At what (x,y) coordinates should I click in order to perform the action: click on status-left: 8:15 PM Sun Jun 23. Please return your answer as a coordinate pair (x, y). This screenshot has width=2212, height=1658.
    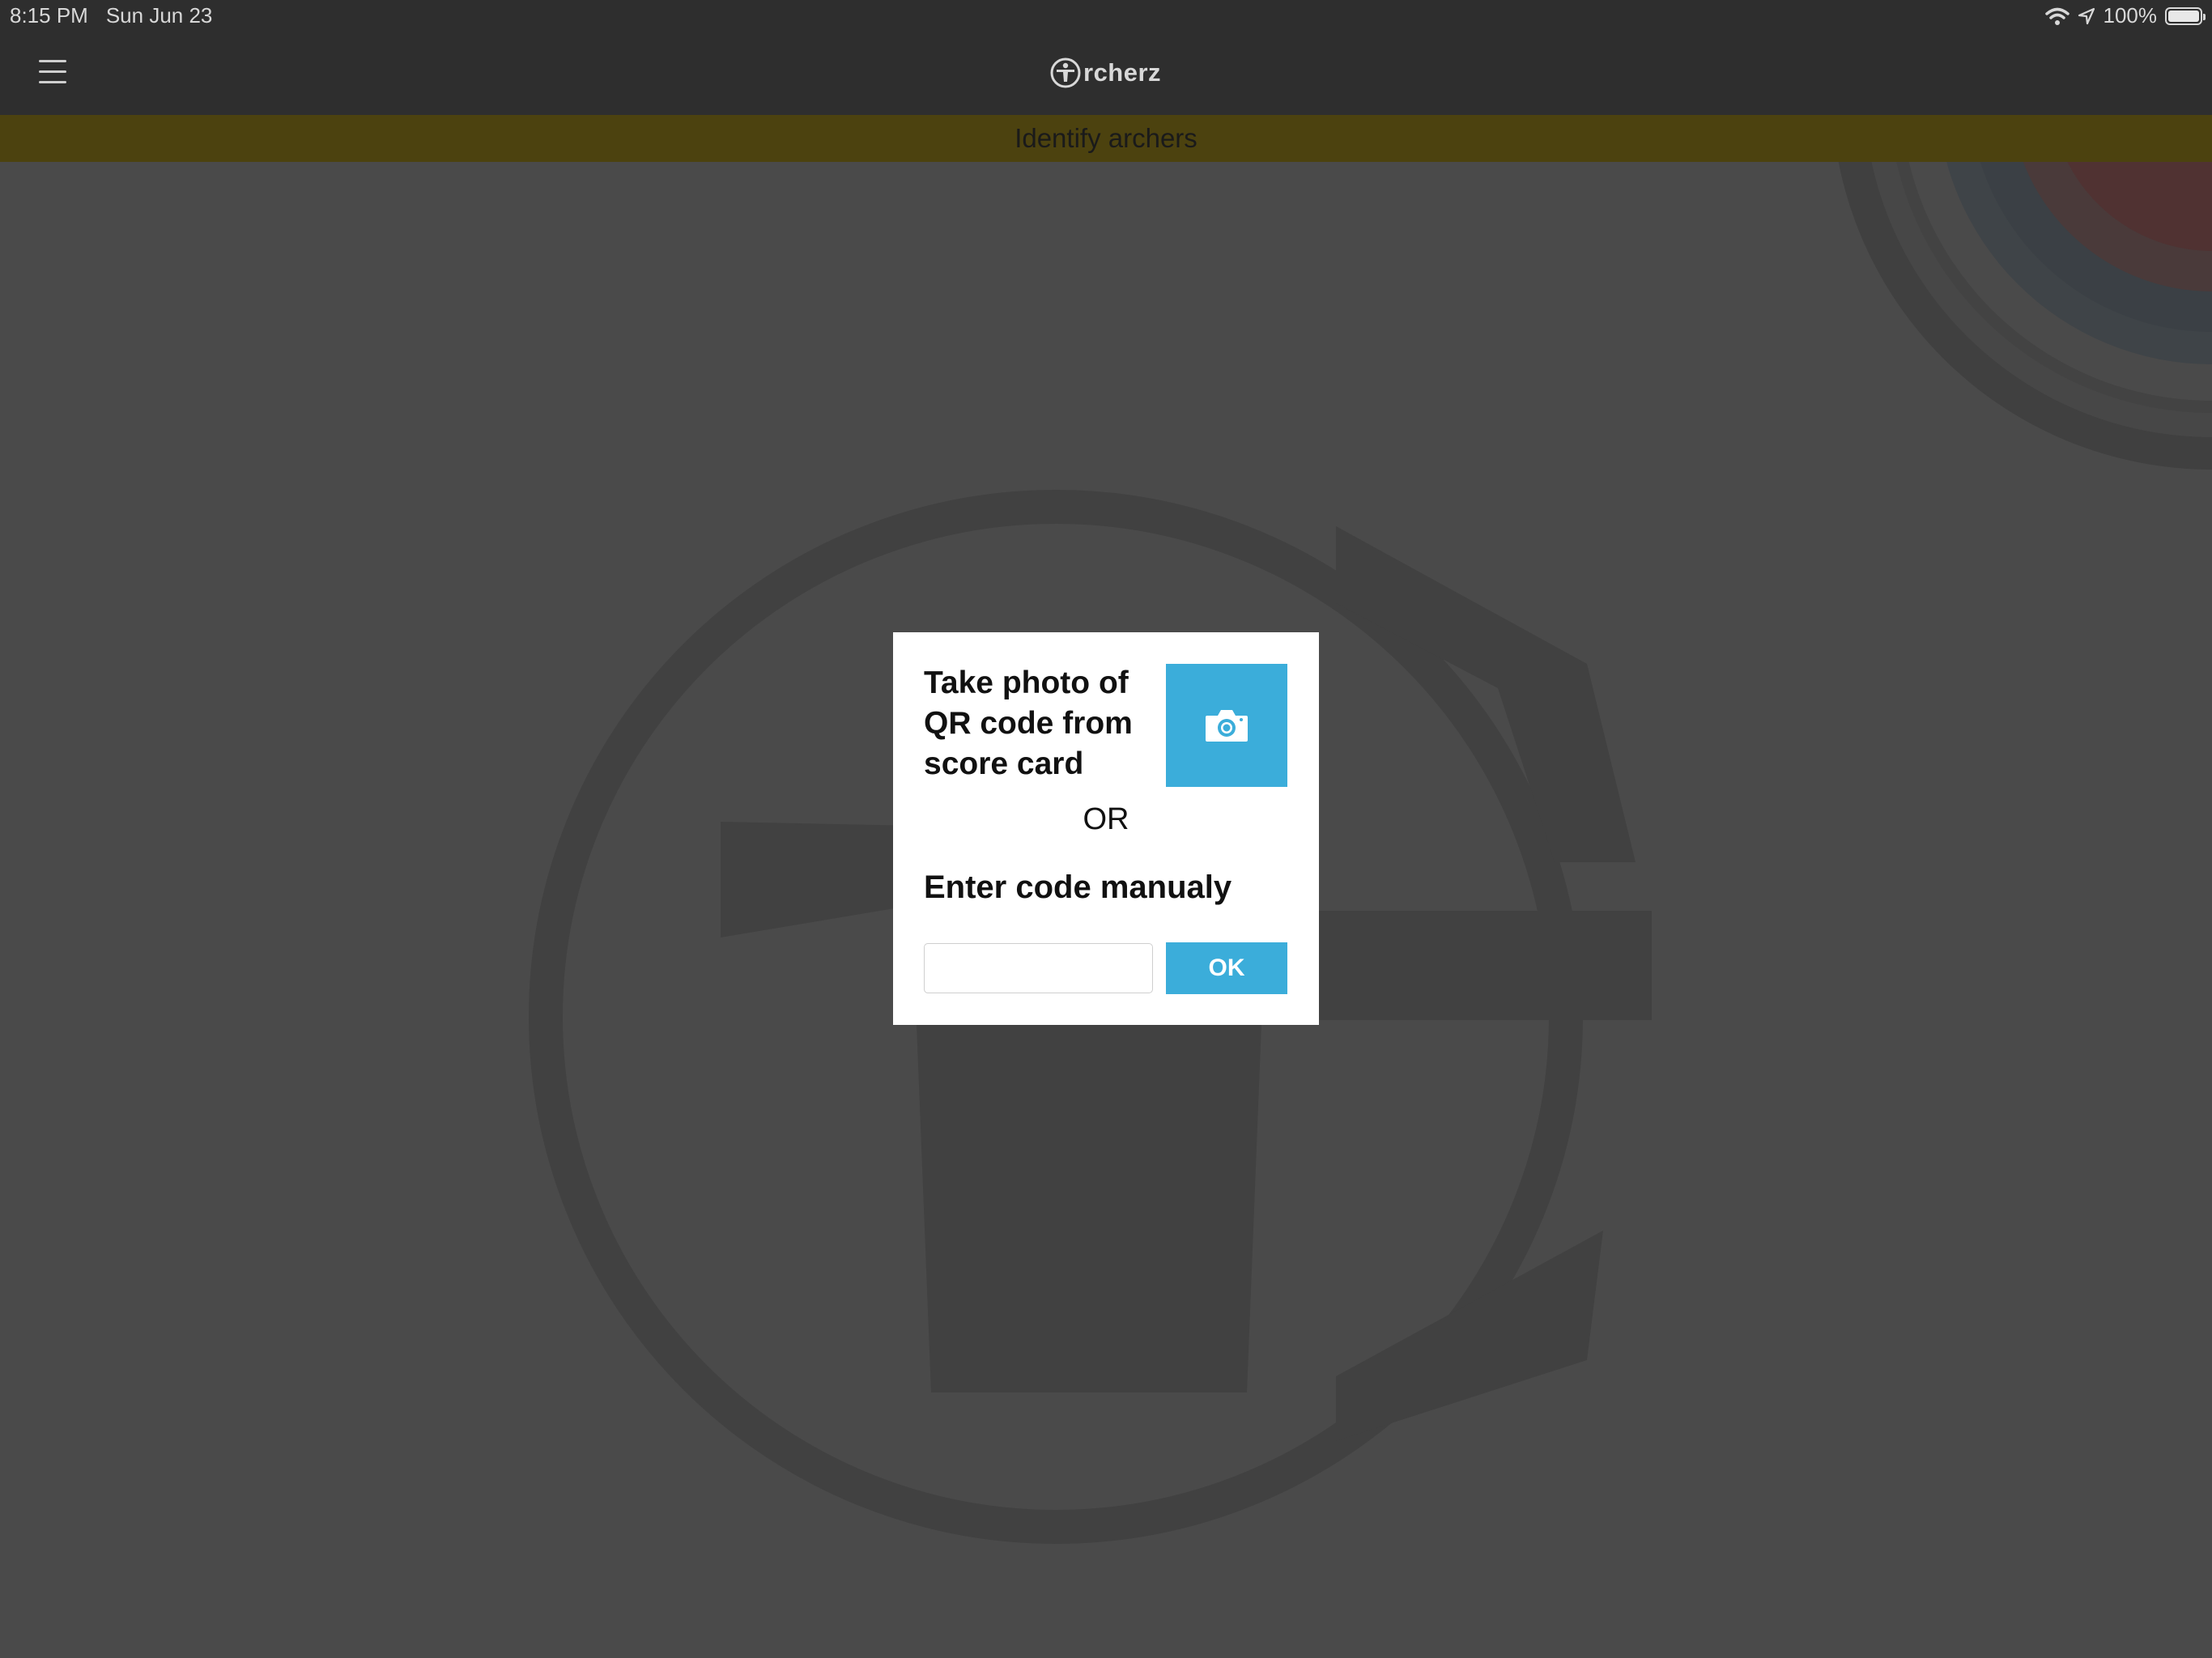
    Looking at the image, I should click on (111, 15).